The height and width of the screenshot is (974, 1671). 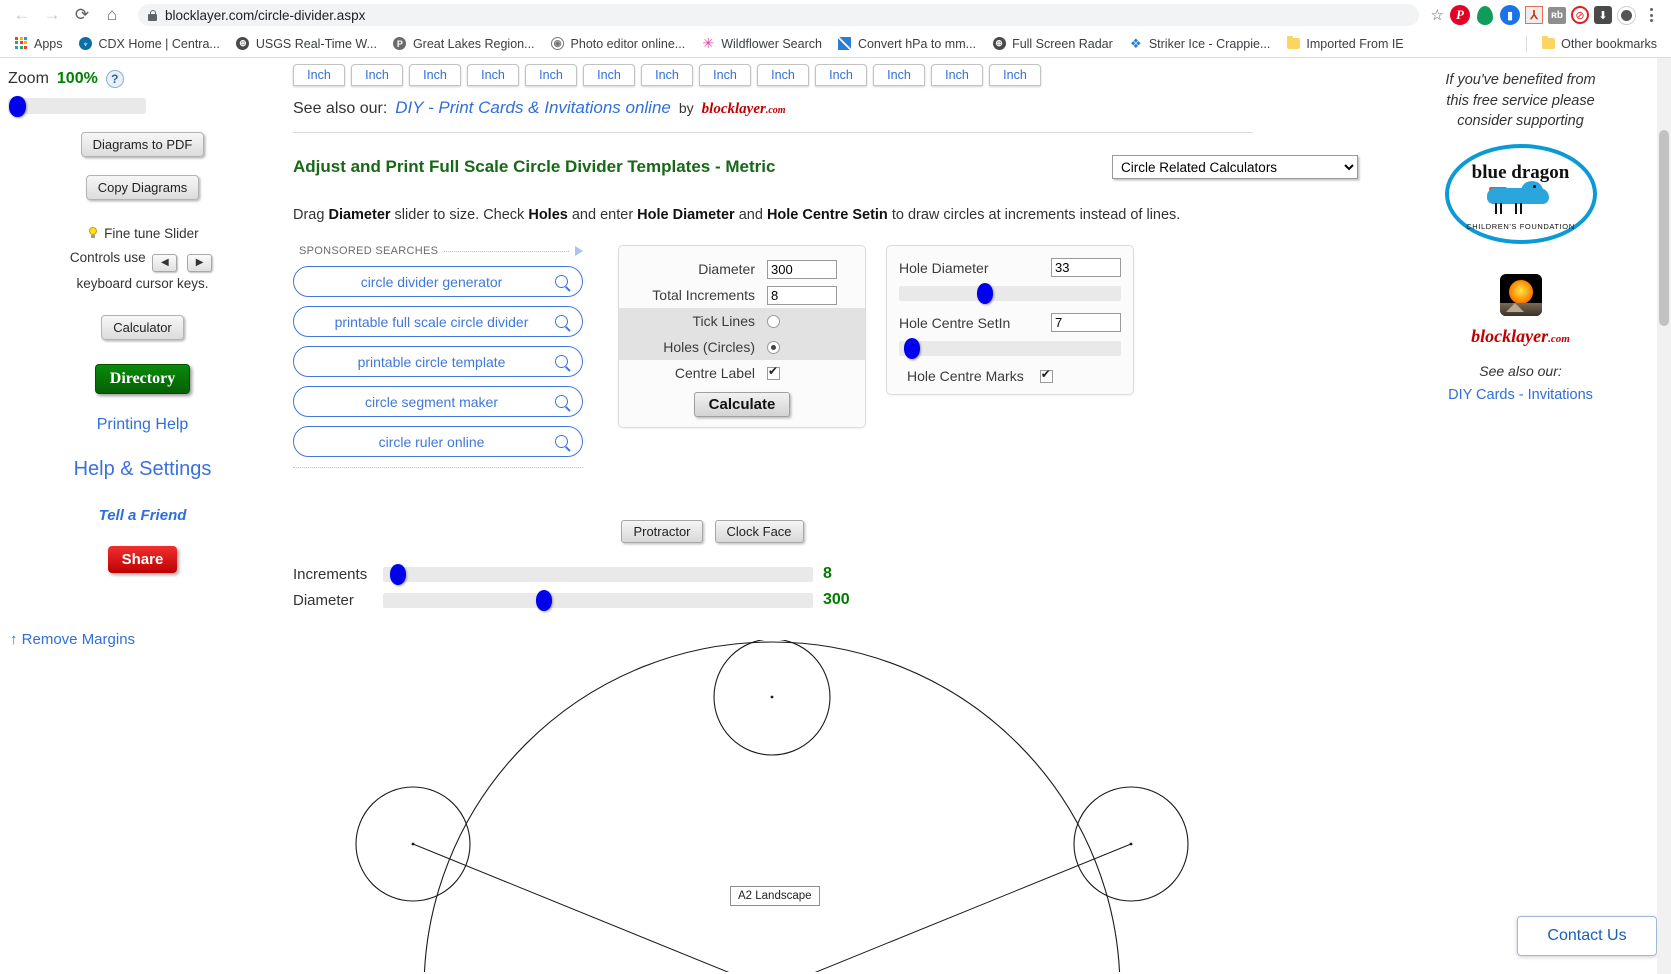 I want to click on reload-icon: ⟳, so click(x=82, y=15).